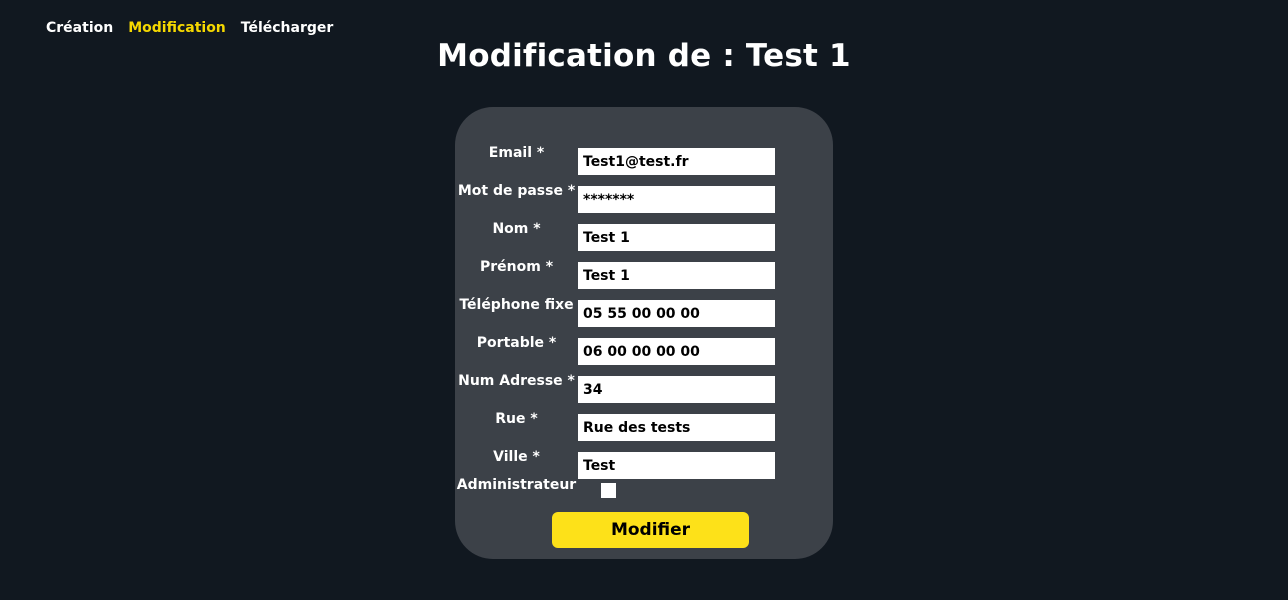 The height and width of the screenshot is (600, 1288). I want to click on telephone-fixe-label: Téléphone fixe, so click(516, 305).